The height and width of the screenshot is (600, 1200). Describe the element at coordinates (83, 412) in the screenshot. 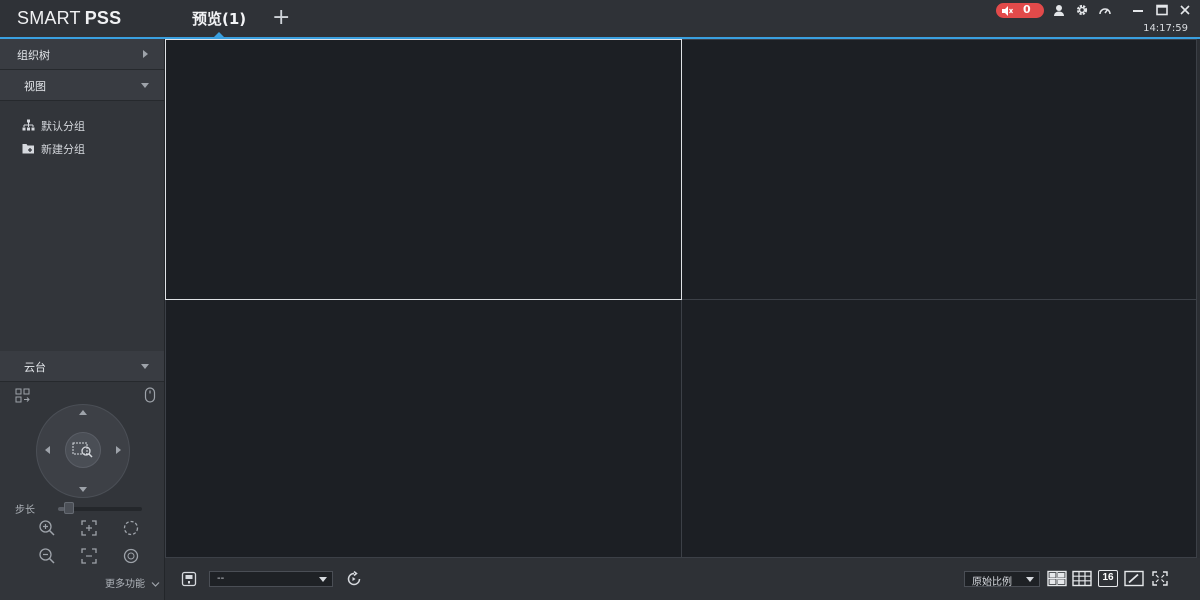

I see `ptz-up-icon` at that location.